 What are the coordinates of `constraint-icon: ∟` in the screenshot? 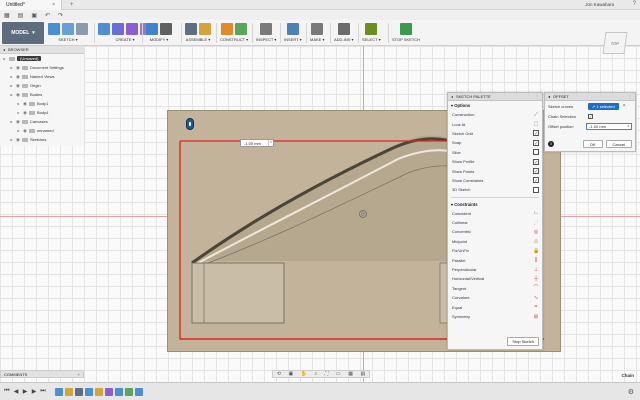 It's located at (536, 213).